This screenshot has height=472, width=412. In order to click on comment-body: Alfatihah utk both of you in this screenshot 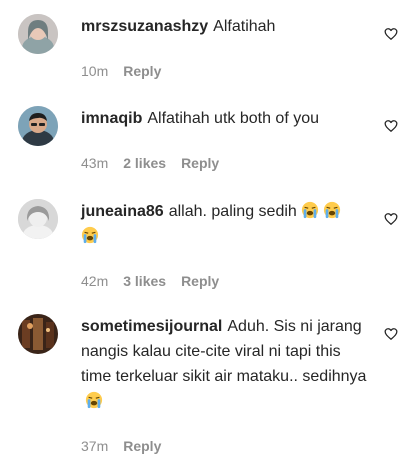, I will do `click(233, 118)`.